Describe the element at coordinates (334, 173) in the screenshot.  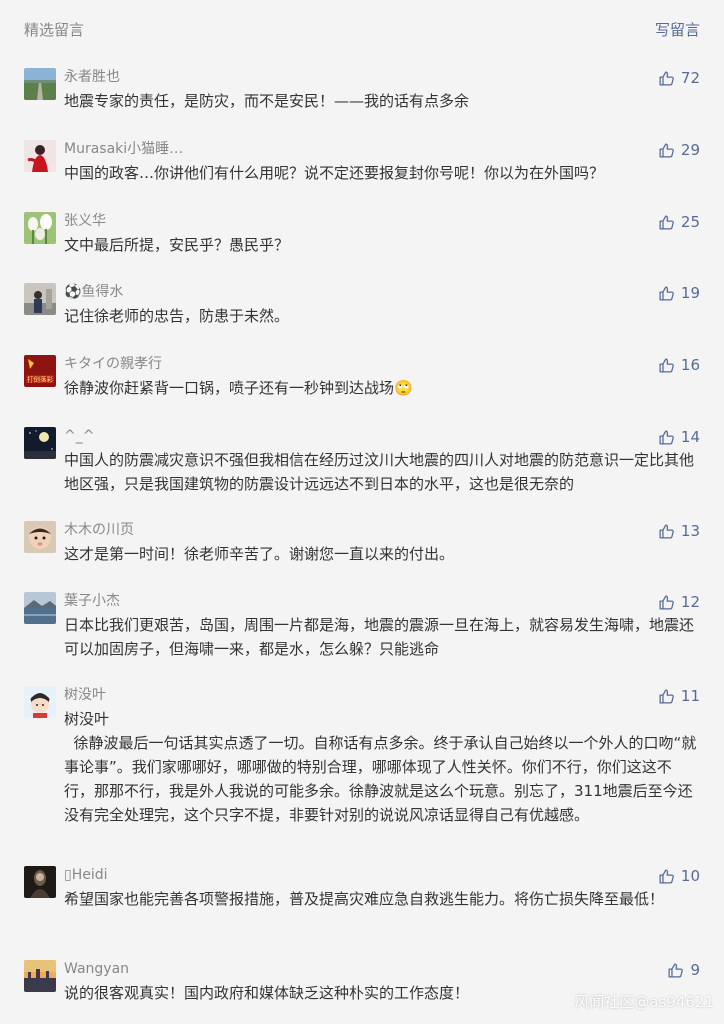
I see `comment-text: 中国的政客…你讲他们有什么用呢？说不定还要报复封你号呢！你以为在外国吗？` at that location.